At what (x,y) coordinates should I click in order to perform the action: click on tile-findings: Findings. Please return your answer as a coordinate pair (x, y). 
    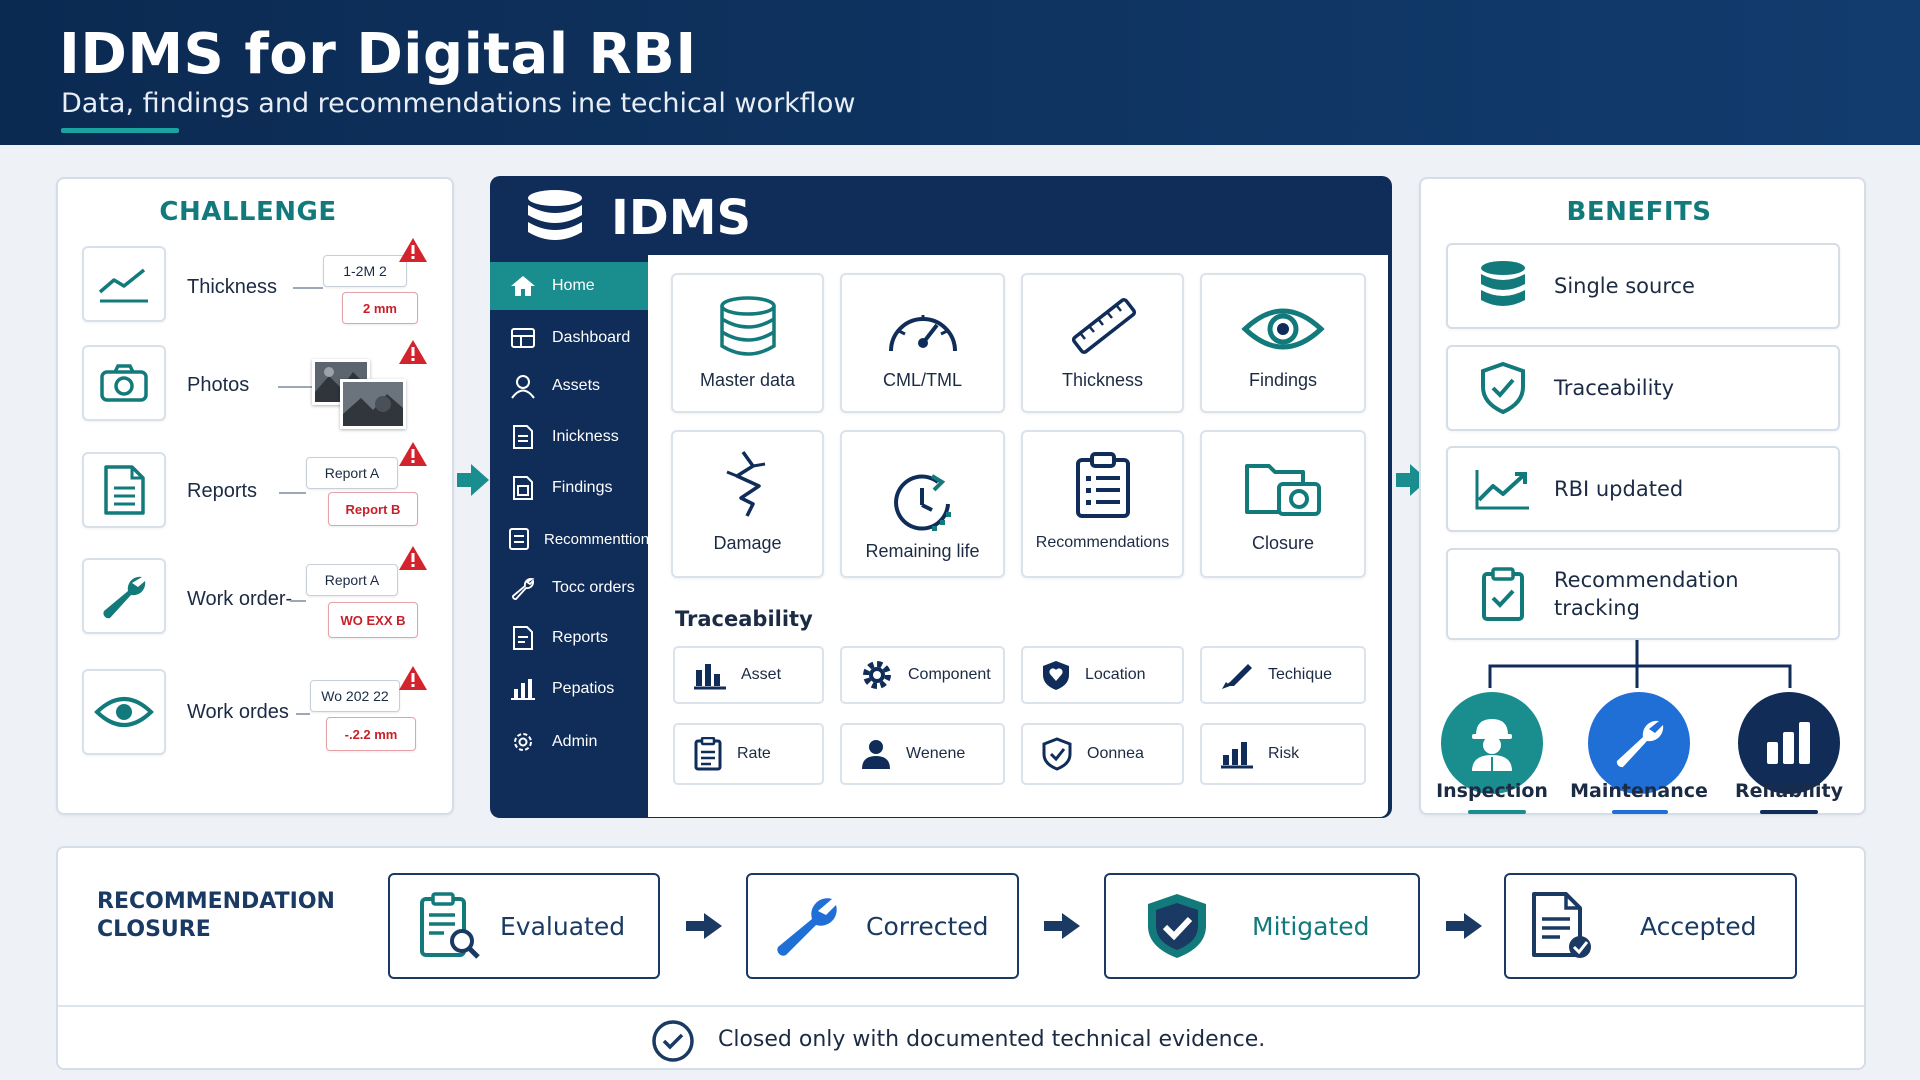
    Looking at the image, I should click on (1283, 343).